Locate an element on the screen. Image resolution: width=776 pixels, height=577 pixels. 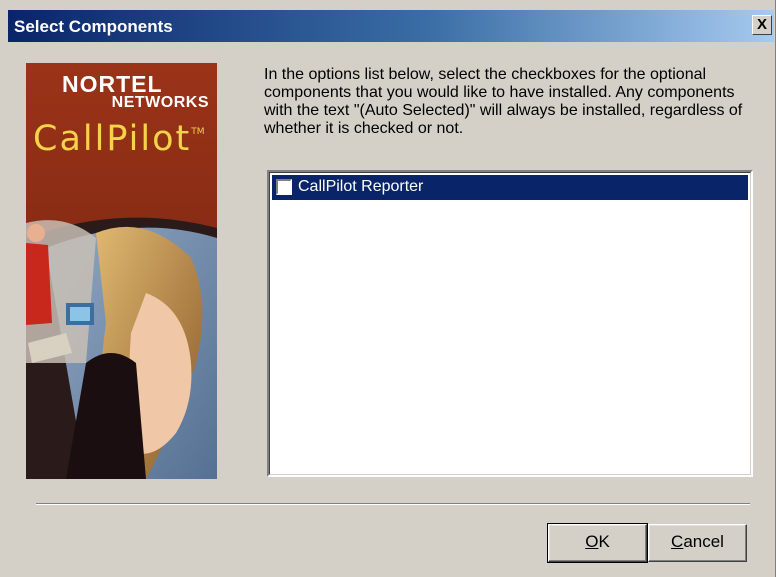
list-item-label: CallPilot Reporter is located at coordinates (361, 186).